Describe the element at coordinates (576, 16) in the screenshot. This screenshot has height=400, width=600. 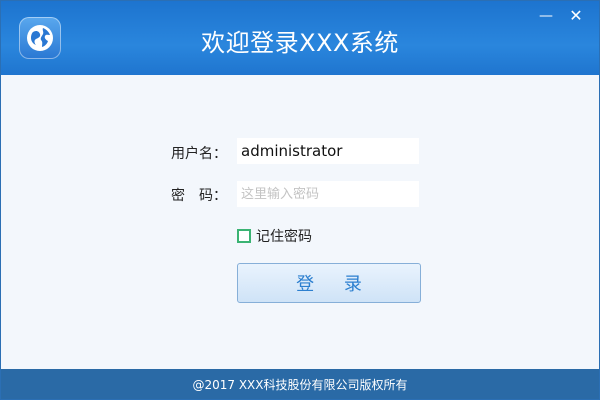
I see `close-button: ✕` at that location.